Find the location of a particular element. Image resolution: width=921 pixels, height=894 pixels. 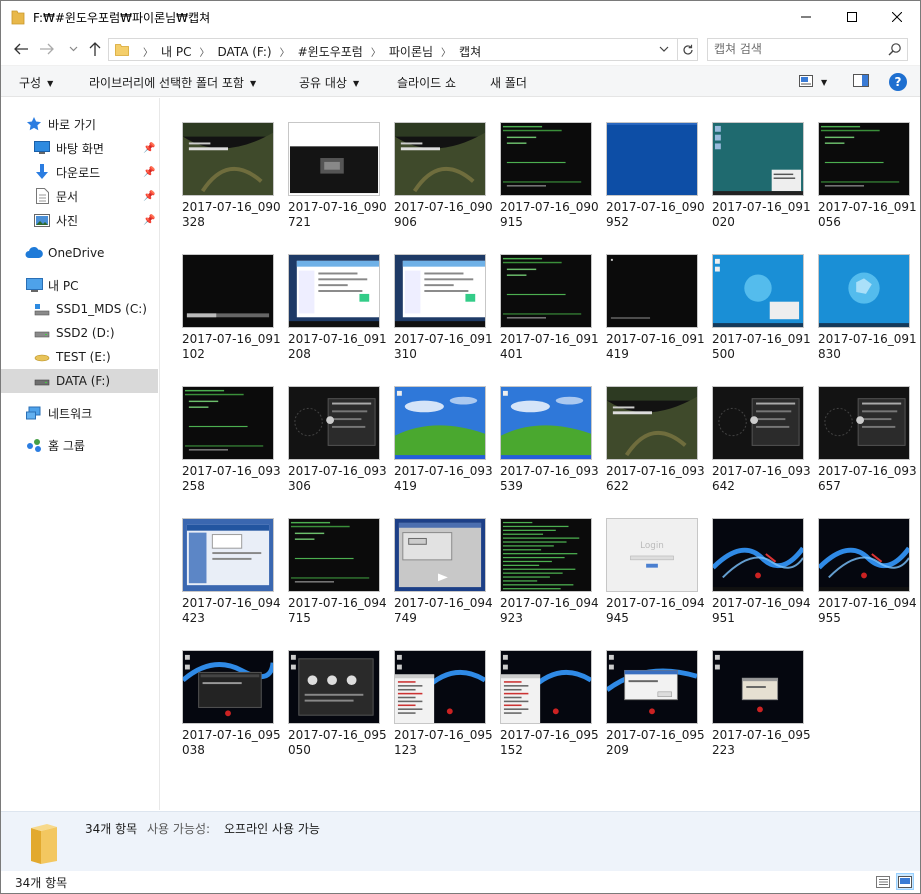

file-item: 2017-07-16_093306 is located at coordinates (340, 451).